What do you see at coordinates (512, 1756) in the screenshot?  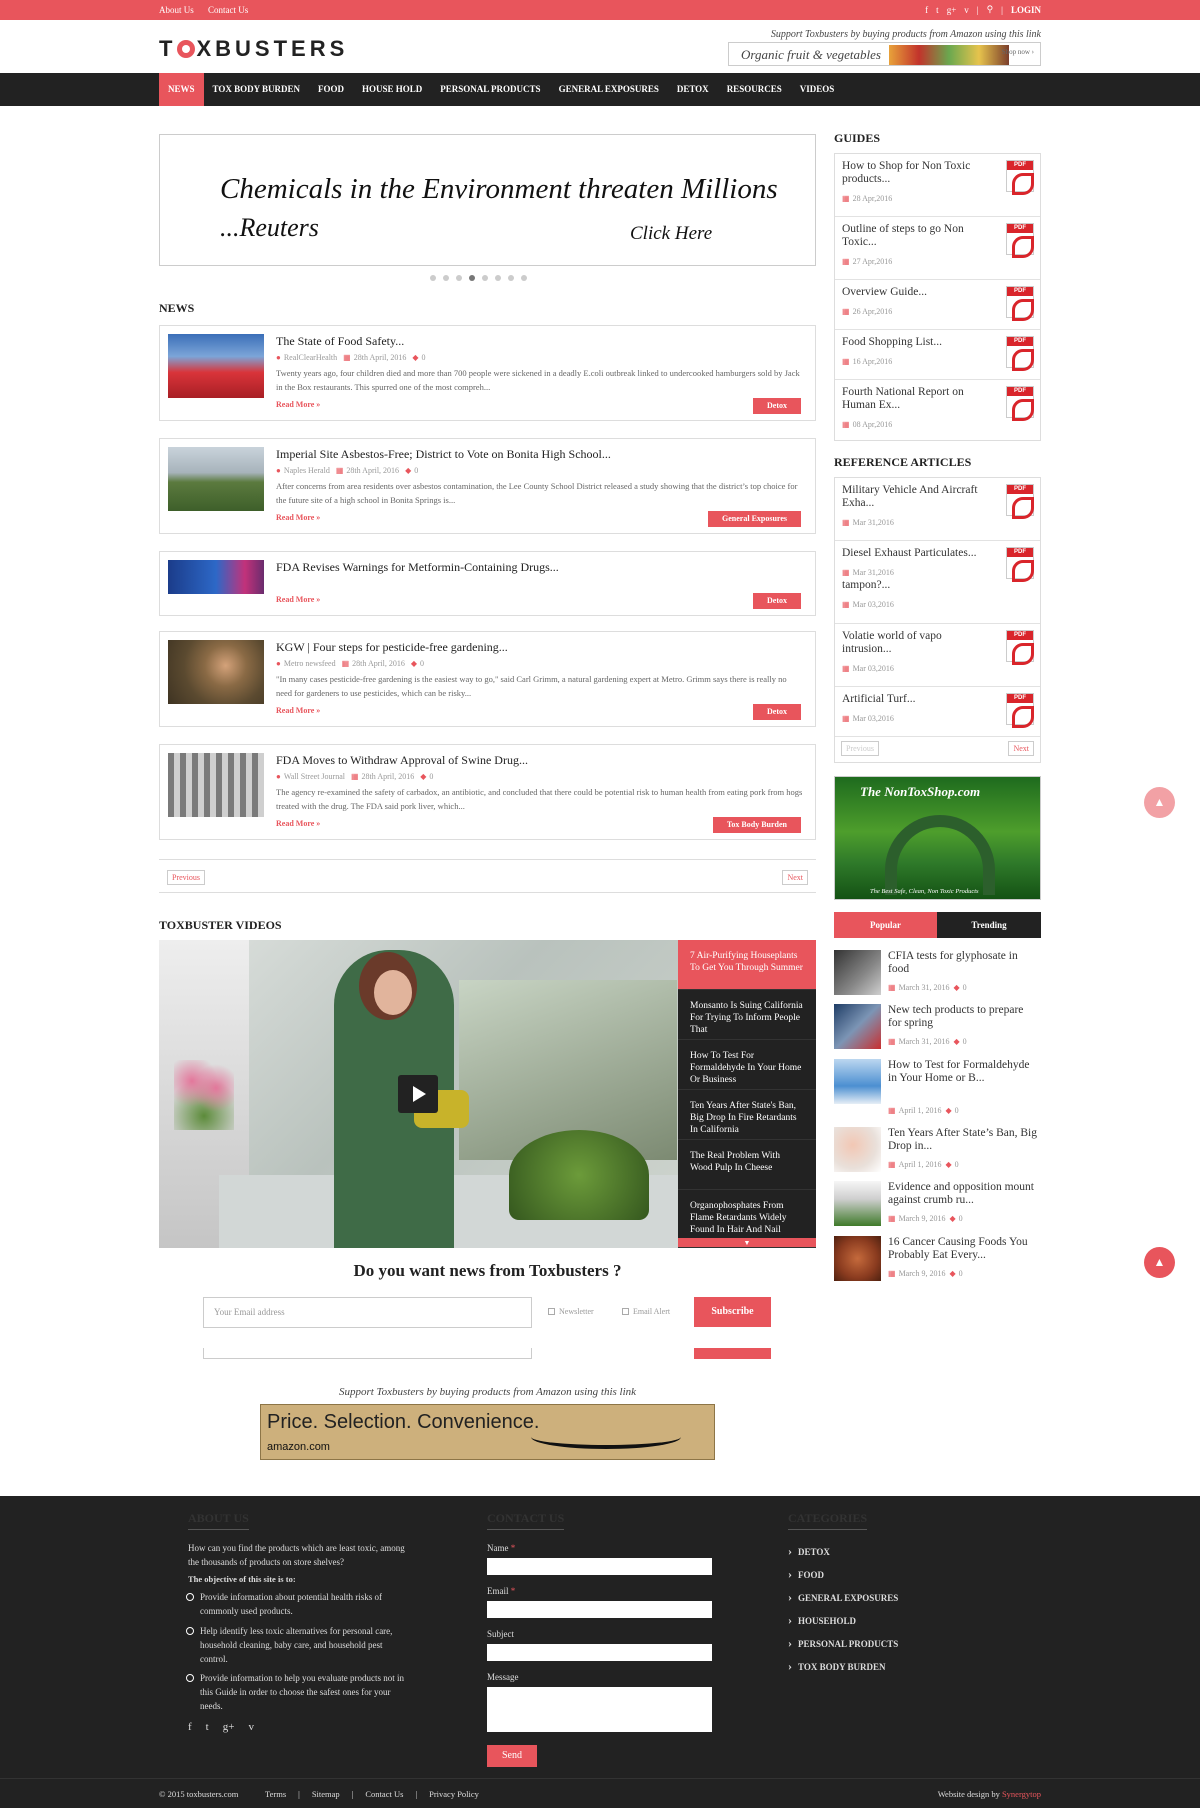 I see `send-button: Send` at bounding box center [512, 1756].